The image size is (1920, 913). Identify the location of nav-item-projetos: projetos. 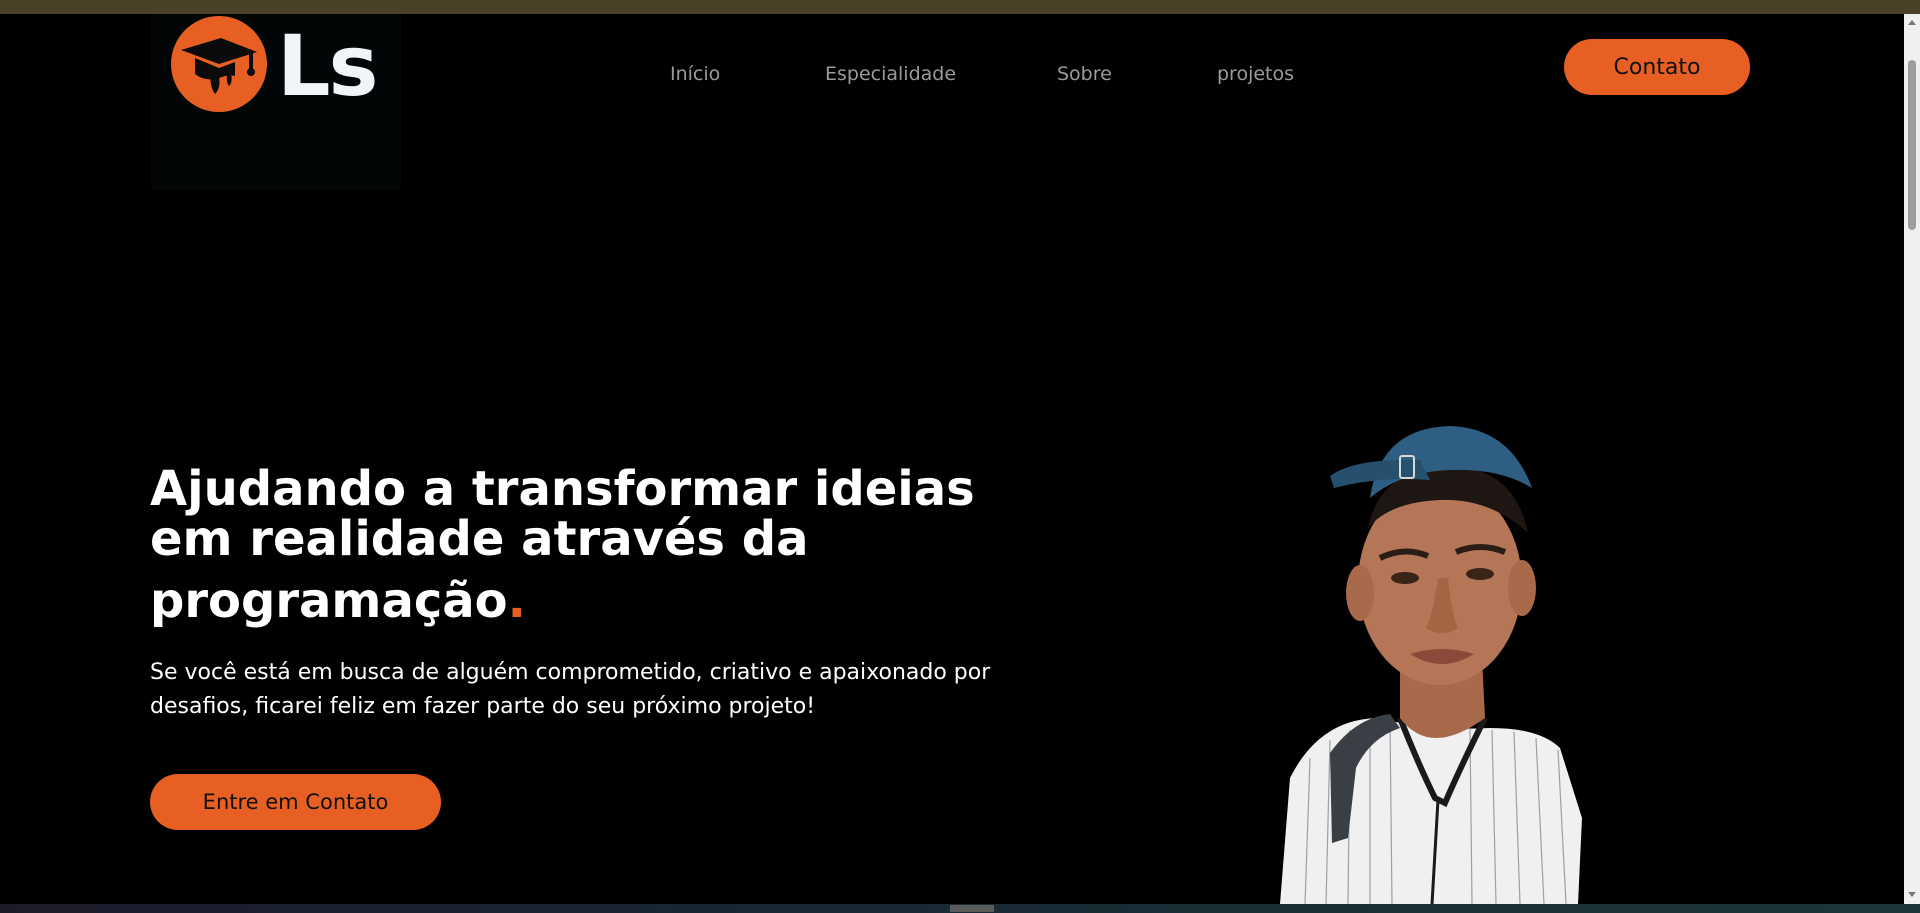
(1255, 74).